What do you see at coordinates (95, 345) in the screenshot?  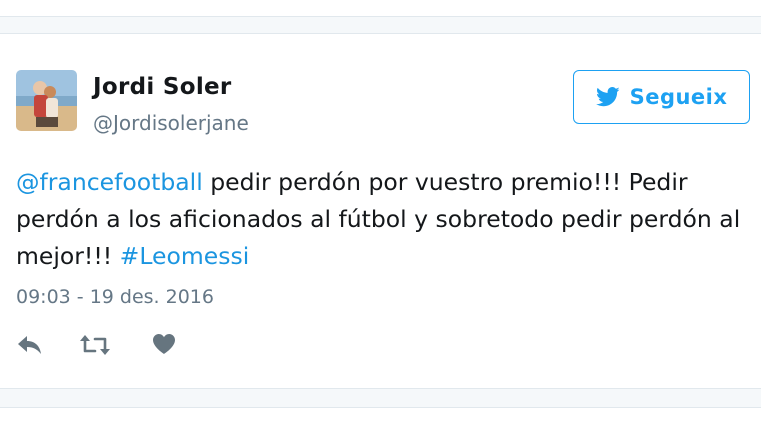 I see `retweet-icon` at bounding box center [95, 345].